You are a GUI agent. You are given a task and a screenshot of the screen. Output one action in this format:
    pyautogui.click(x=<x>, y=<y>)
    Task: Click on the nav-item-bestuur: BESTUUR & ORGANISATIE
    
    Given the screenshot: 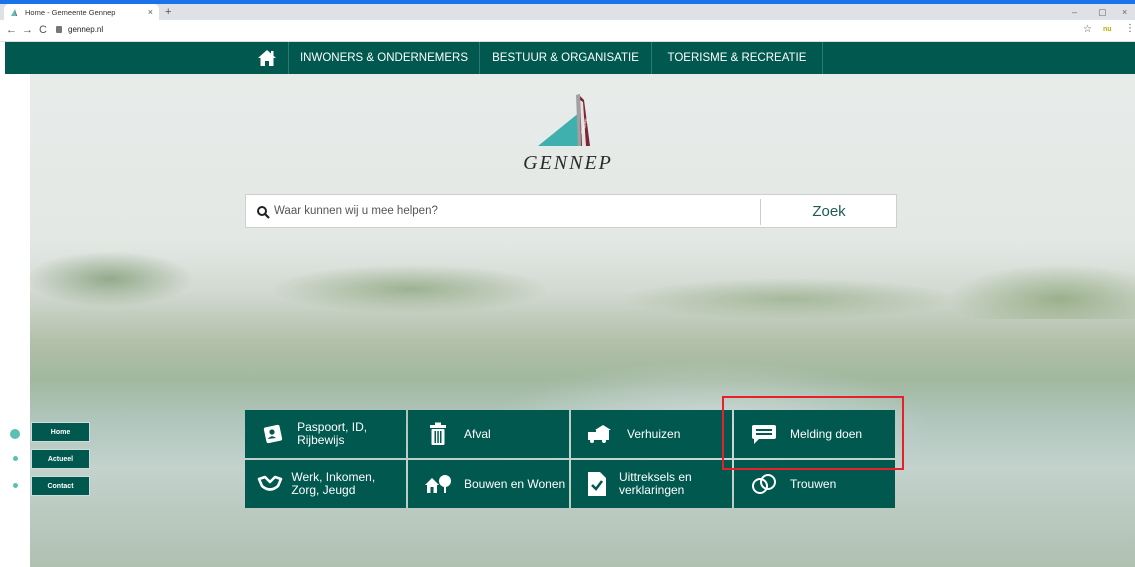 What is the action you would take?
    pyautogui.click(x=566, y=58)
    